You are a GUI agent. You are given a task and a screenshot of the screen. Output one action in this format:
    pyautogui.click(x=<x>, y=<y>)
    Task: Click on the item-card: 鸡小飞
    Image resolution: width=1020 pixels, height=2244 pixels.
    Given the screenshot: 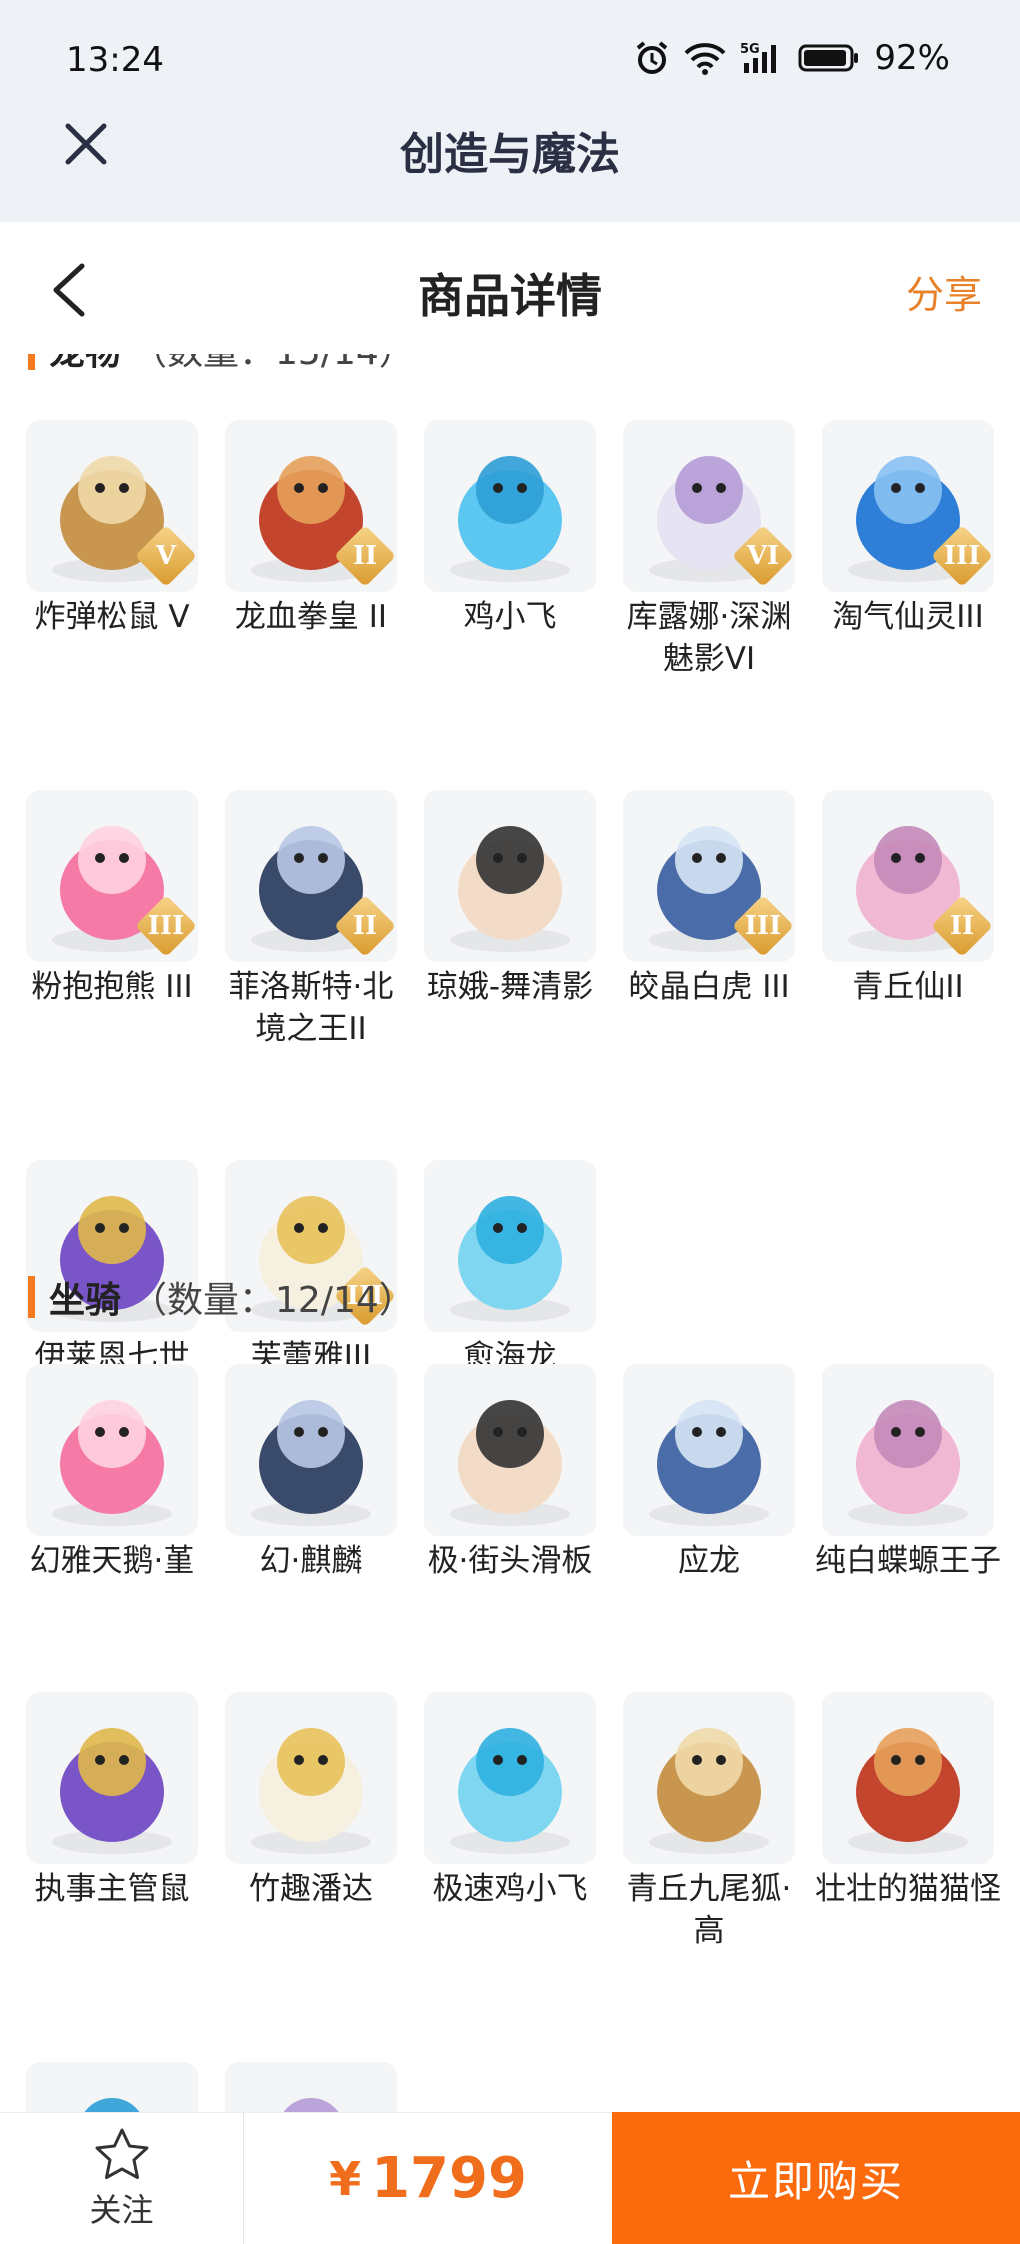 What is the action you would take?
    pyautogui.click(x=510, y=550)
    